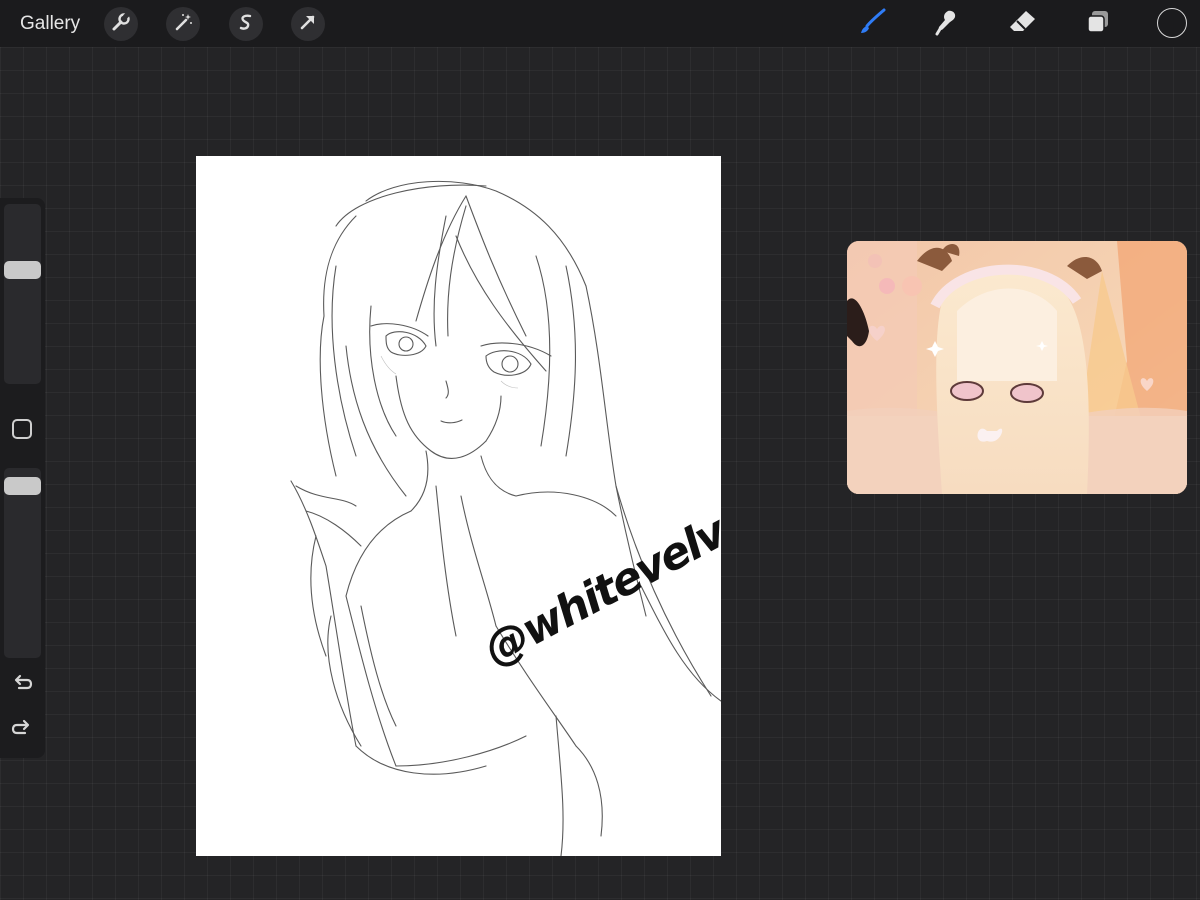 This screenshot has width=1200, height=900. What do you see at coordinates (600, 23) in the screenshot?
I see `top-toolbar: Gallery` at bounding box center [600, 23].